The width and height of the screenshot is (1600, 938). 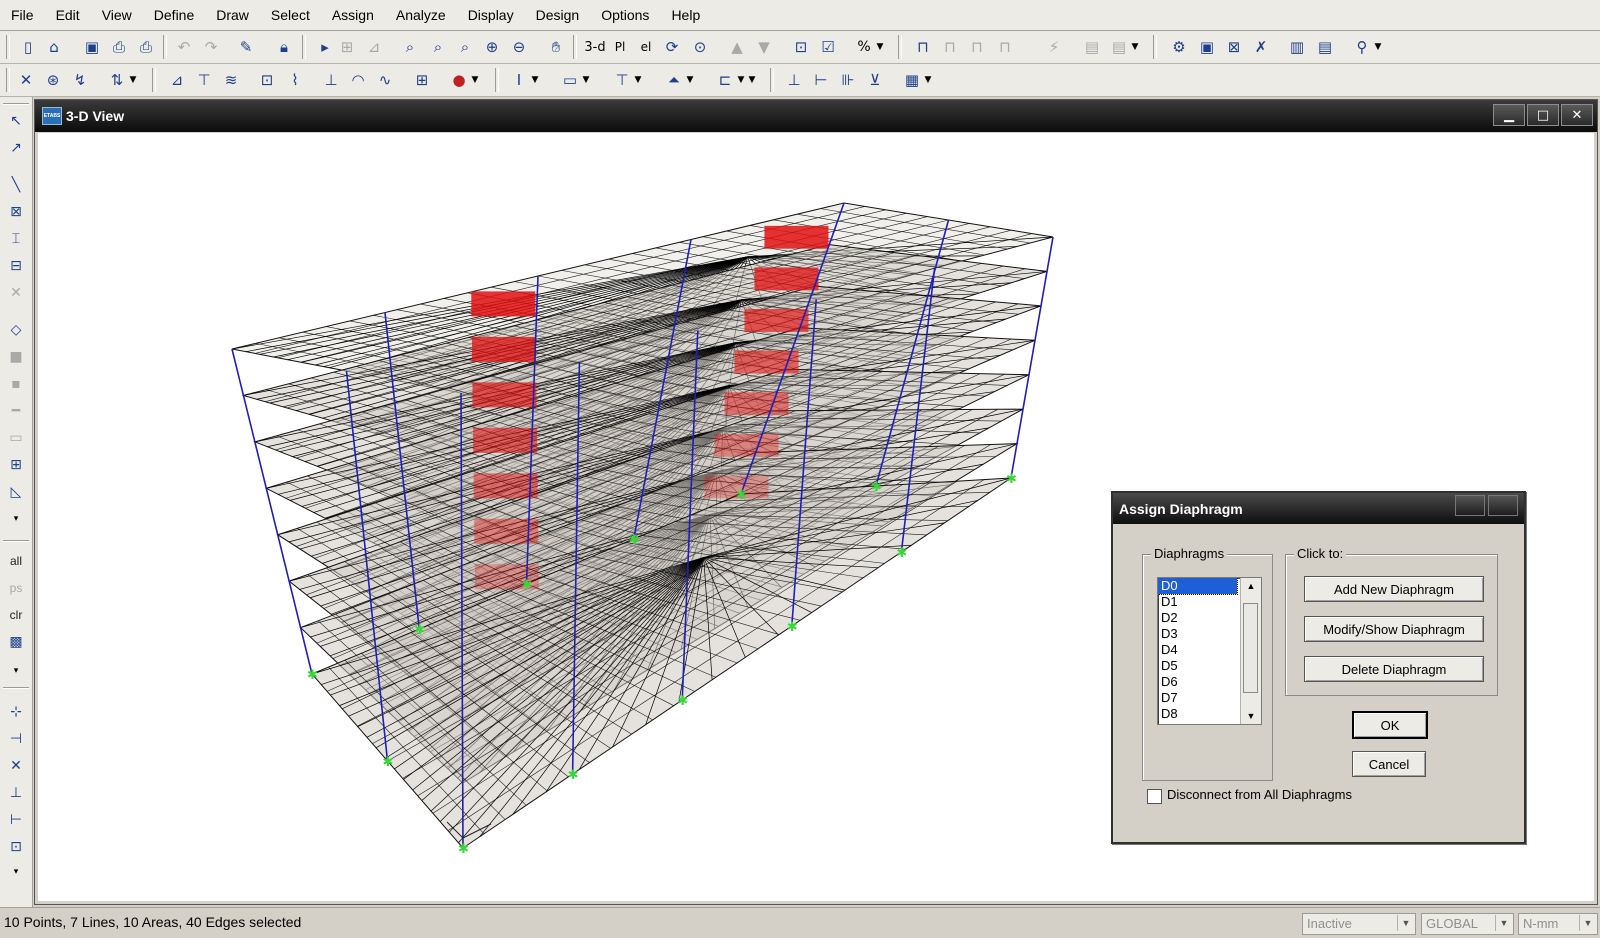 What do you see at coordinates (231, 80) in the screenshot?
I see `define-wall-slab-icon: ≋` at bounding box center [231, 80].